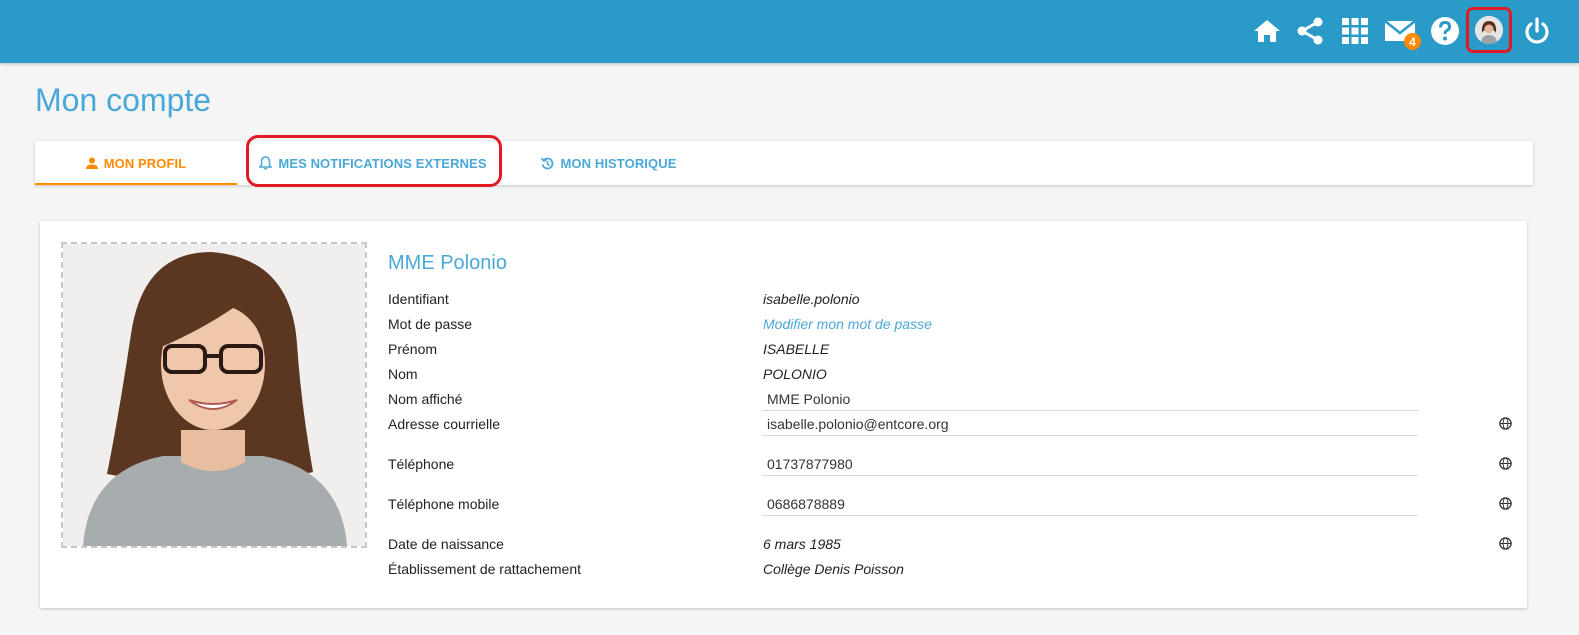 This screenshot has height=635, width=1579. What do you see at coordinates (833, 569) in the screenshot?
I see `value-etablissement: Collège Denis Poisson` at bounding box center [833, 569].